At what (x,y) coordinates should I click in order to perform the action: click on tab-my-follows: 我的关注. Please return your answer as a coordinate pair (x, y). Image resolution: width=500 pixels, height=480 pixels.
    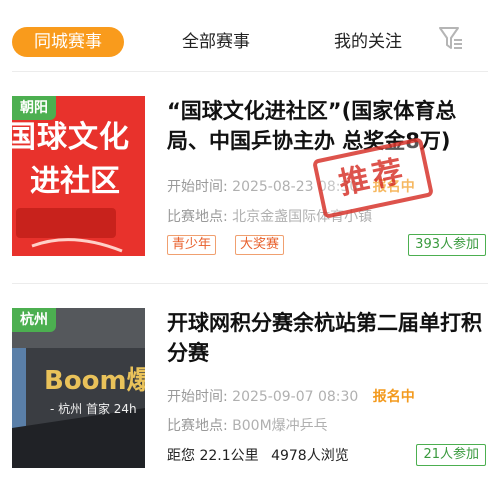
    Looking at the image, I should click on (368, 42).